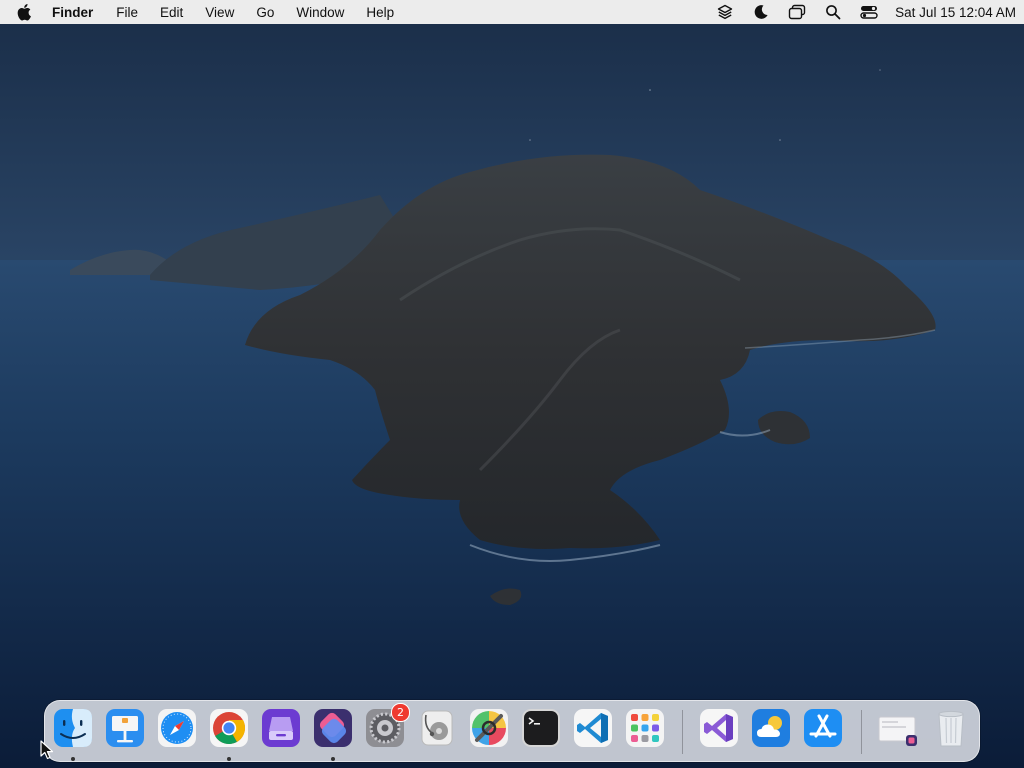  I want to click on colorsync-icon, so click(489, 728).